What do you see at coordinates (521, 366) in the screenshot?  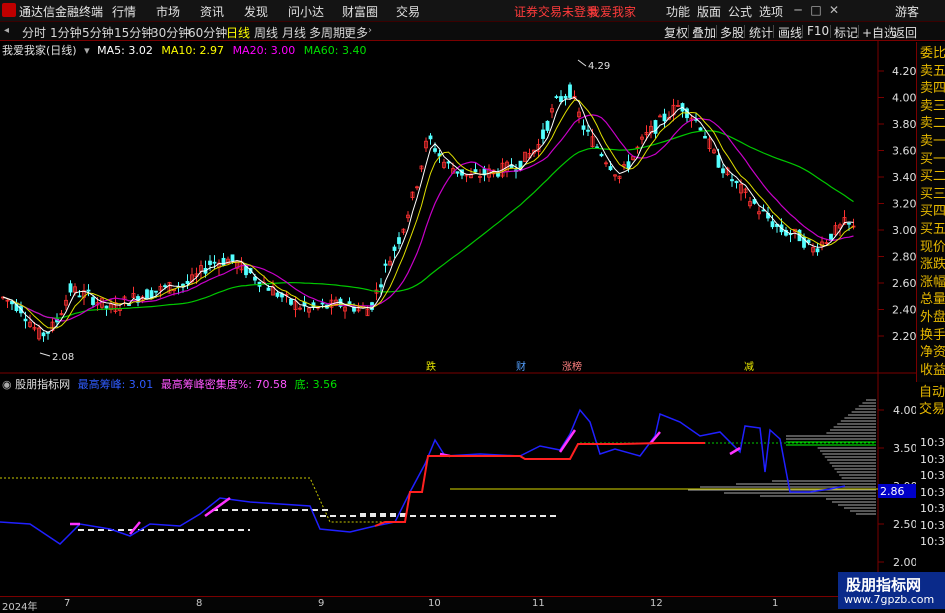 I see `event-label: 财` at bounding box center [521, 366].